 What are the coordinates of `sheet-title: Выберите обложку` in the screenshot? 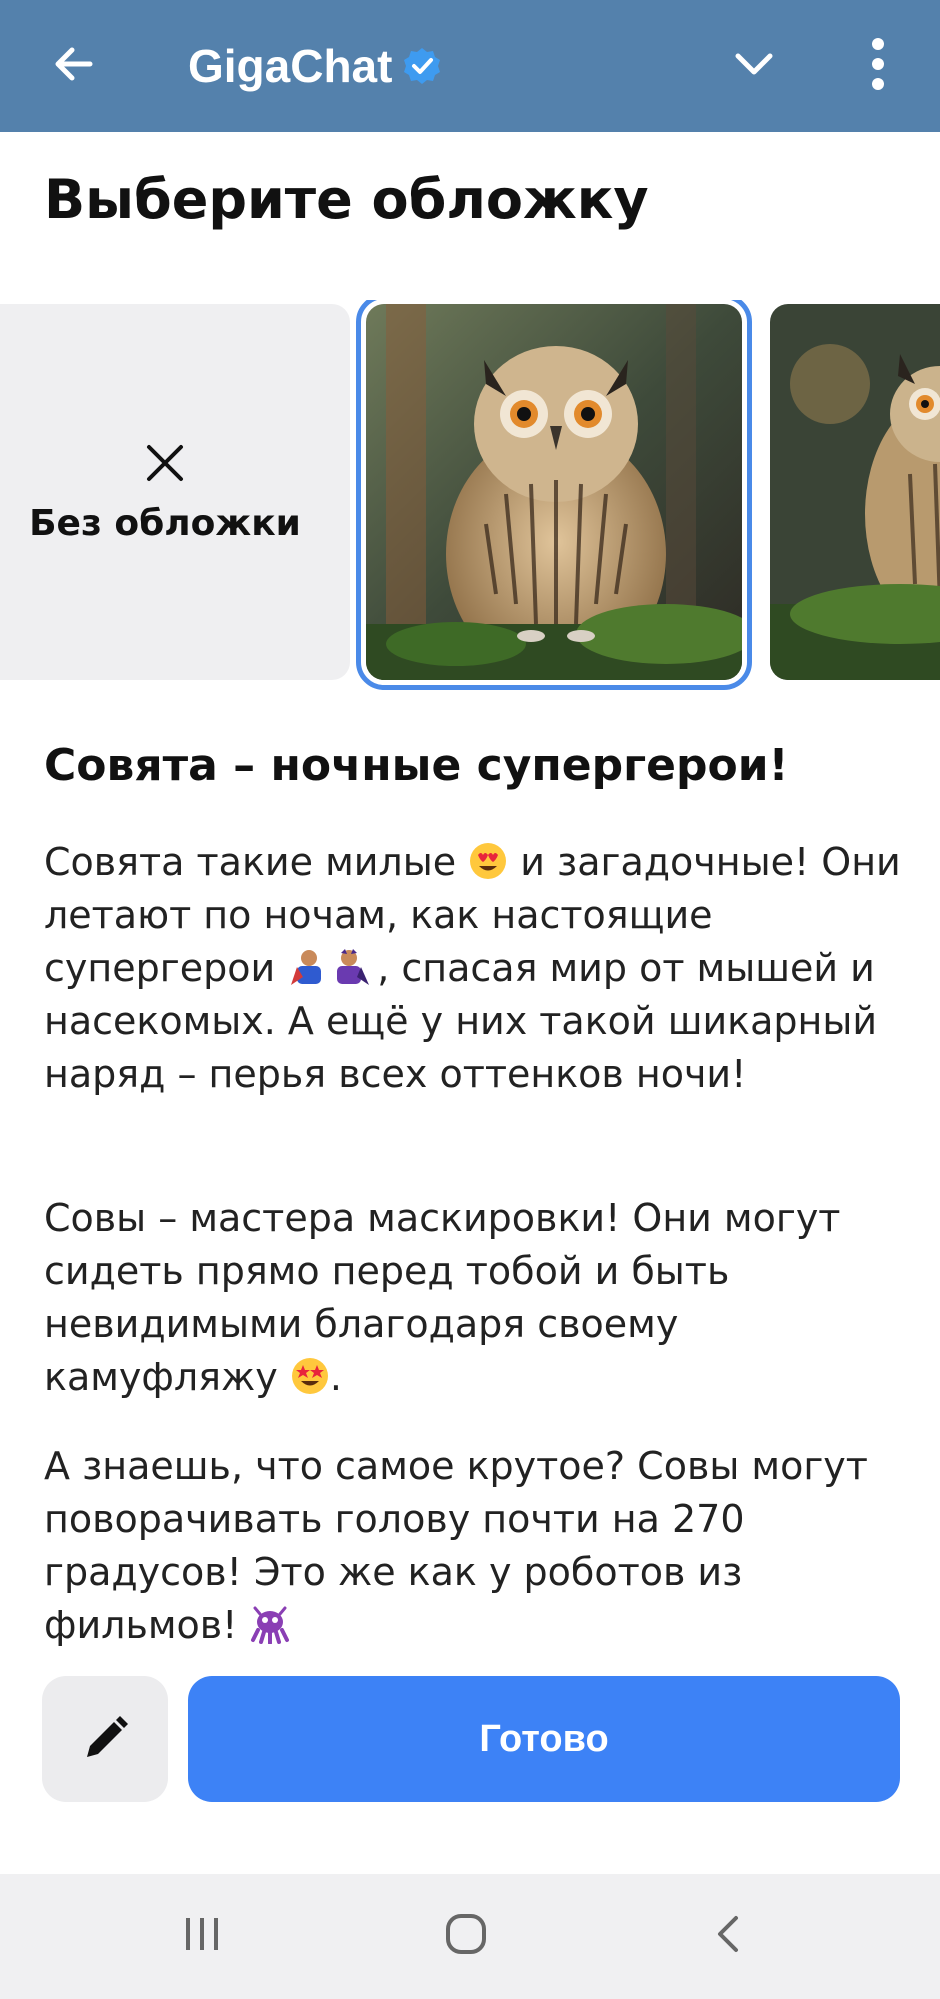 It's located at (346, 199).